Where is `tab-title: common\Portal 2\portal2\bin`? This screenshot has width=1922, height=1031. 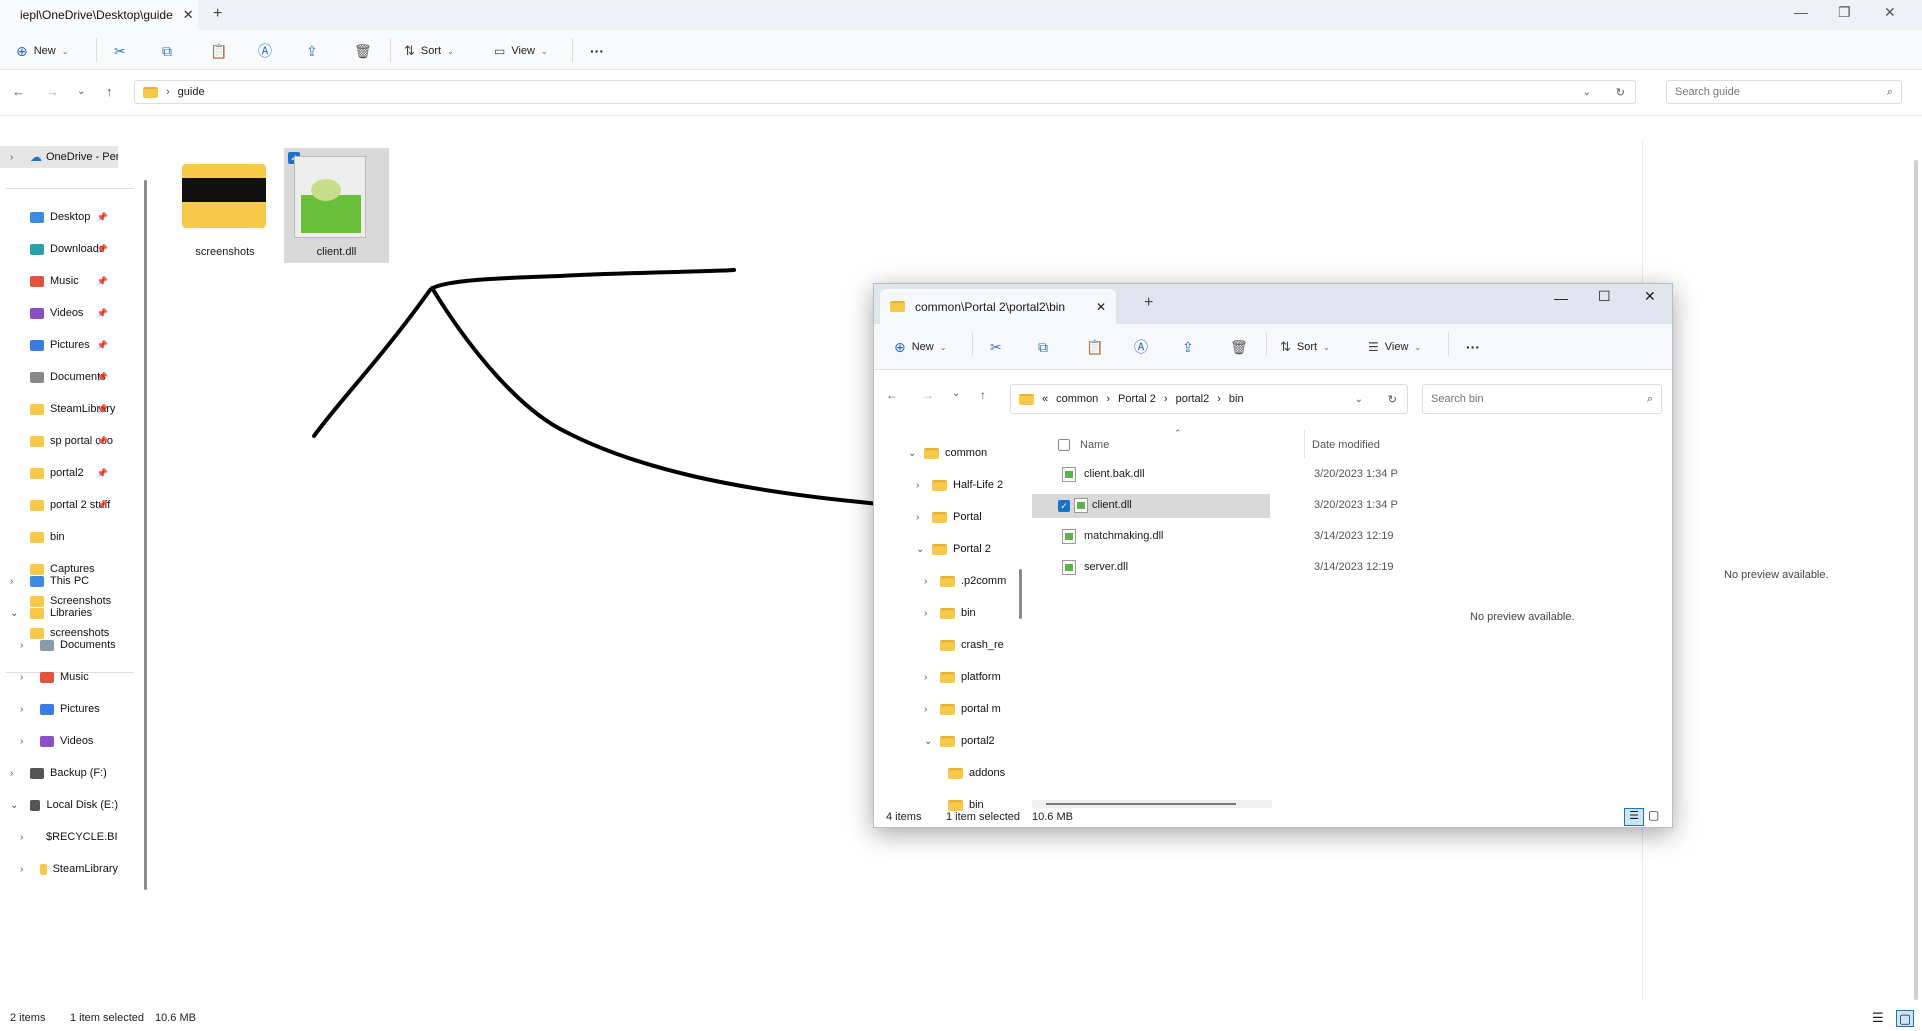
tab-title: common\Portal 2\portal2\bin is located at coordinates (990, 306).